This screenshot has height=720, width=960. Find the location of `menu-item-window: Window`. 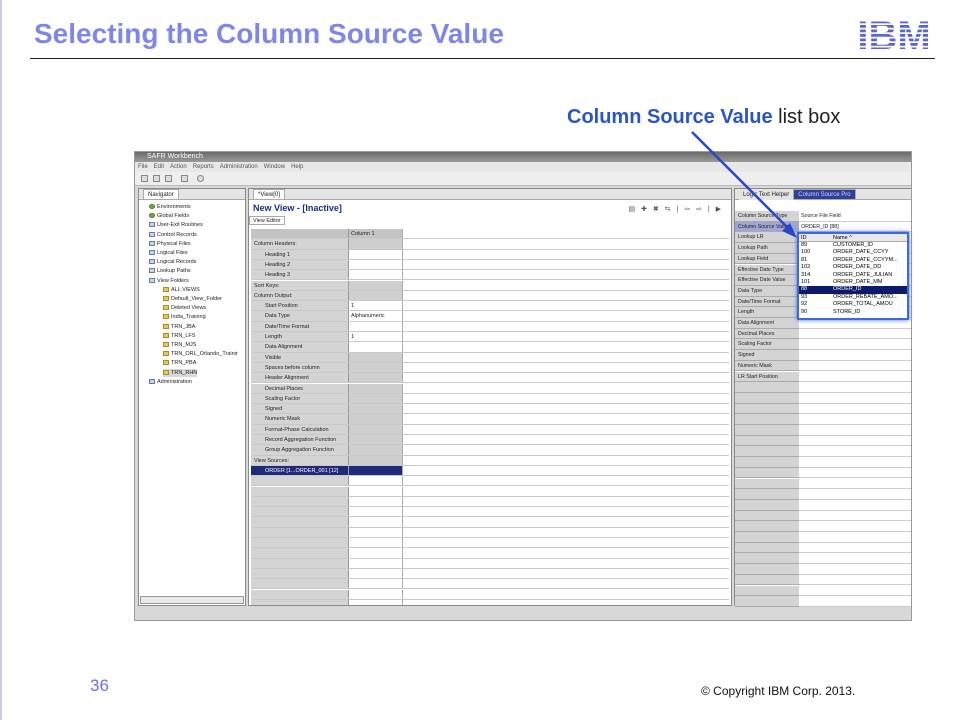

menu-item-window: Window is located at coordinates (274, 167).